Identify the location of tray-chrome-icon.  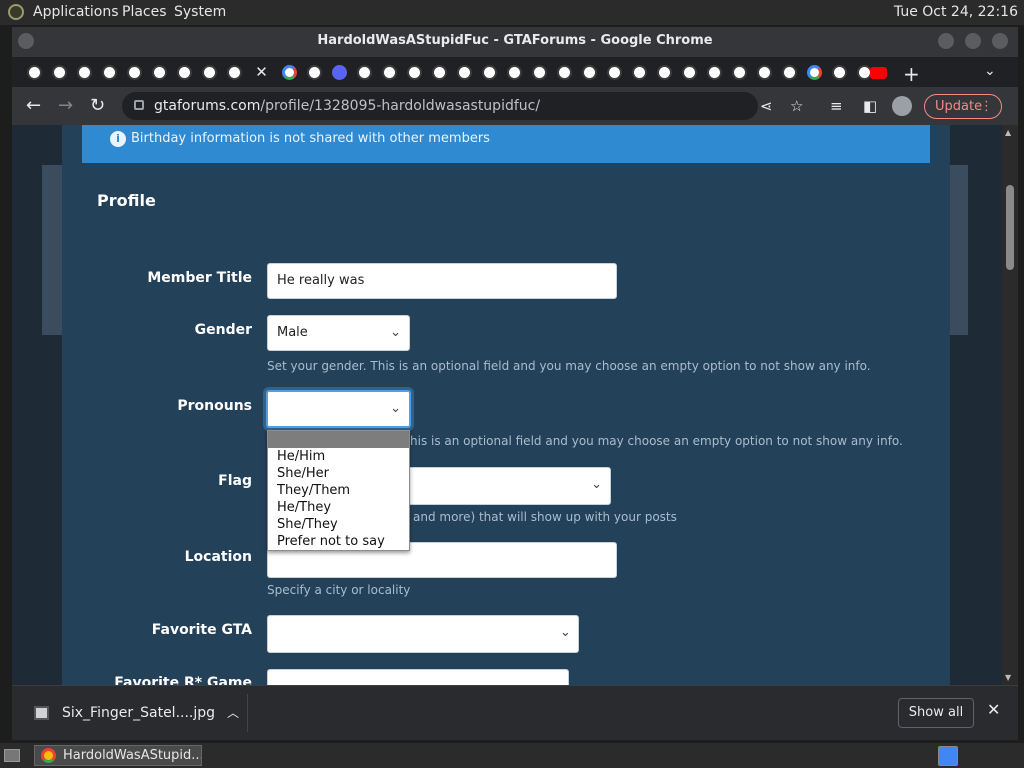
(948, 756).